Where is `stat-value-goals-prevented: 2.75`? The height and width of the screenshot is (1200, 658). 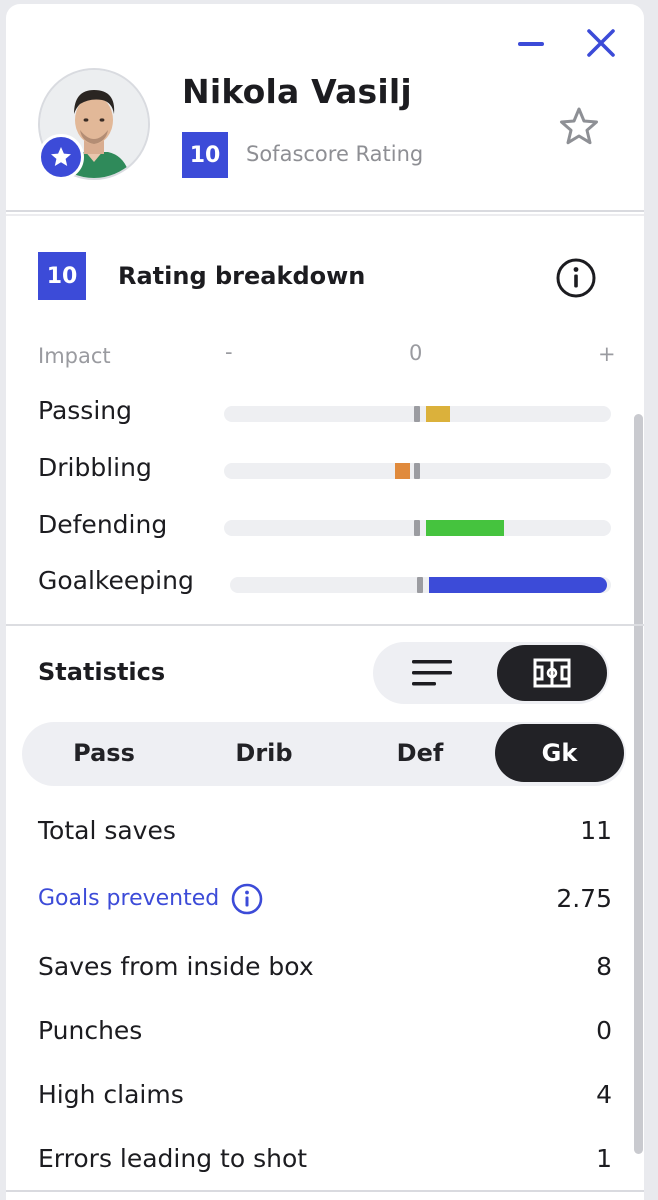
stat-value-goals-prevented: 2.75 is located at coordinates (584, 898).